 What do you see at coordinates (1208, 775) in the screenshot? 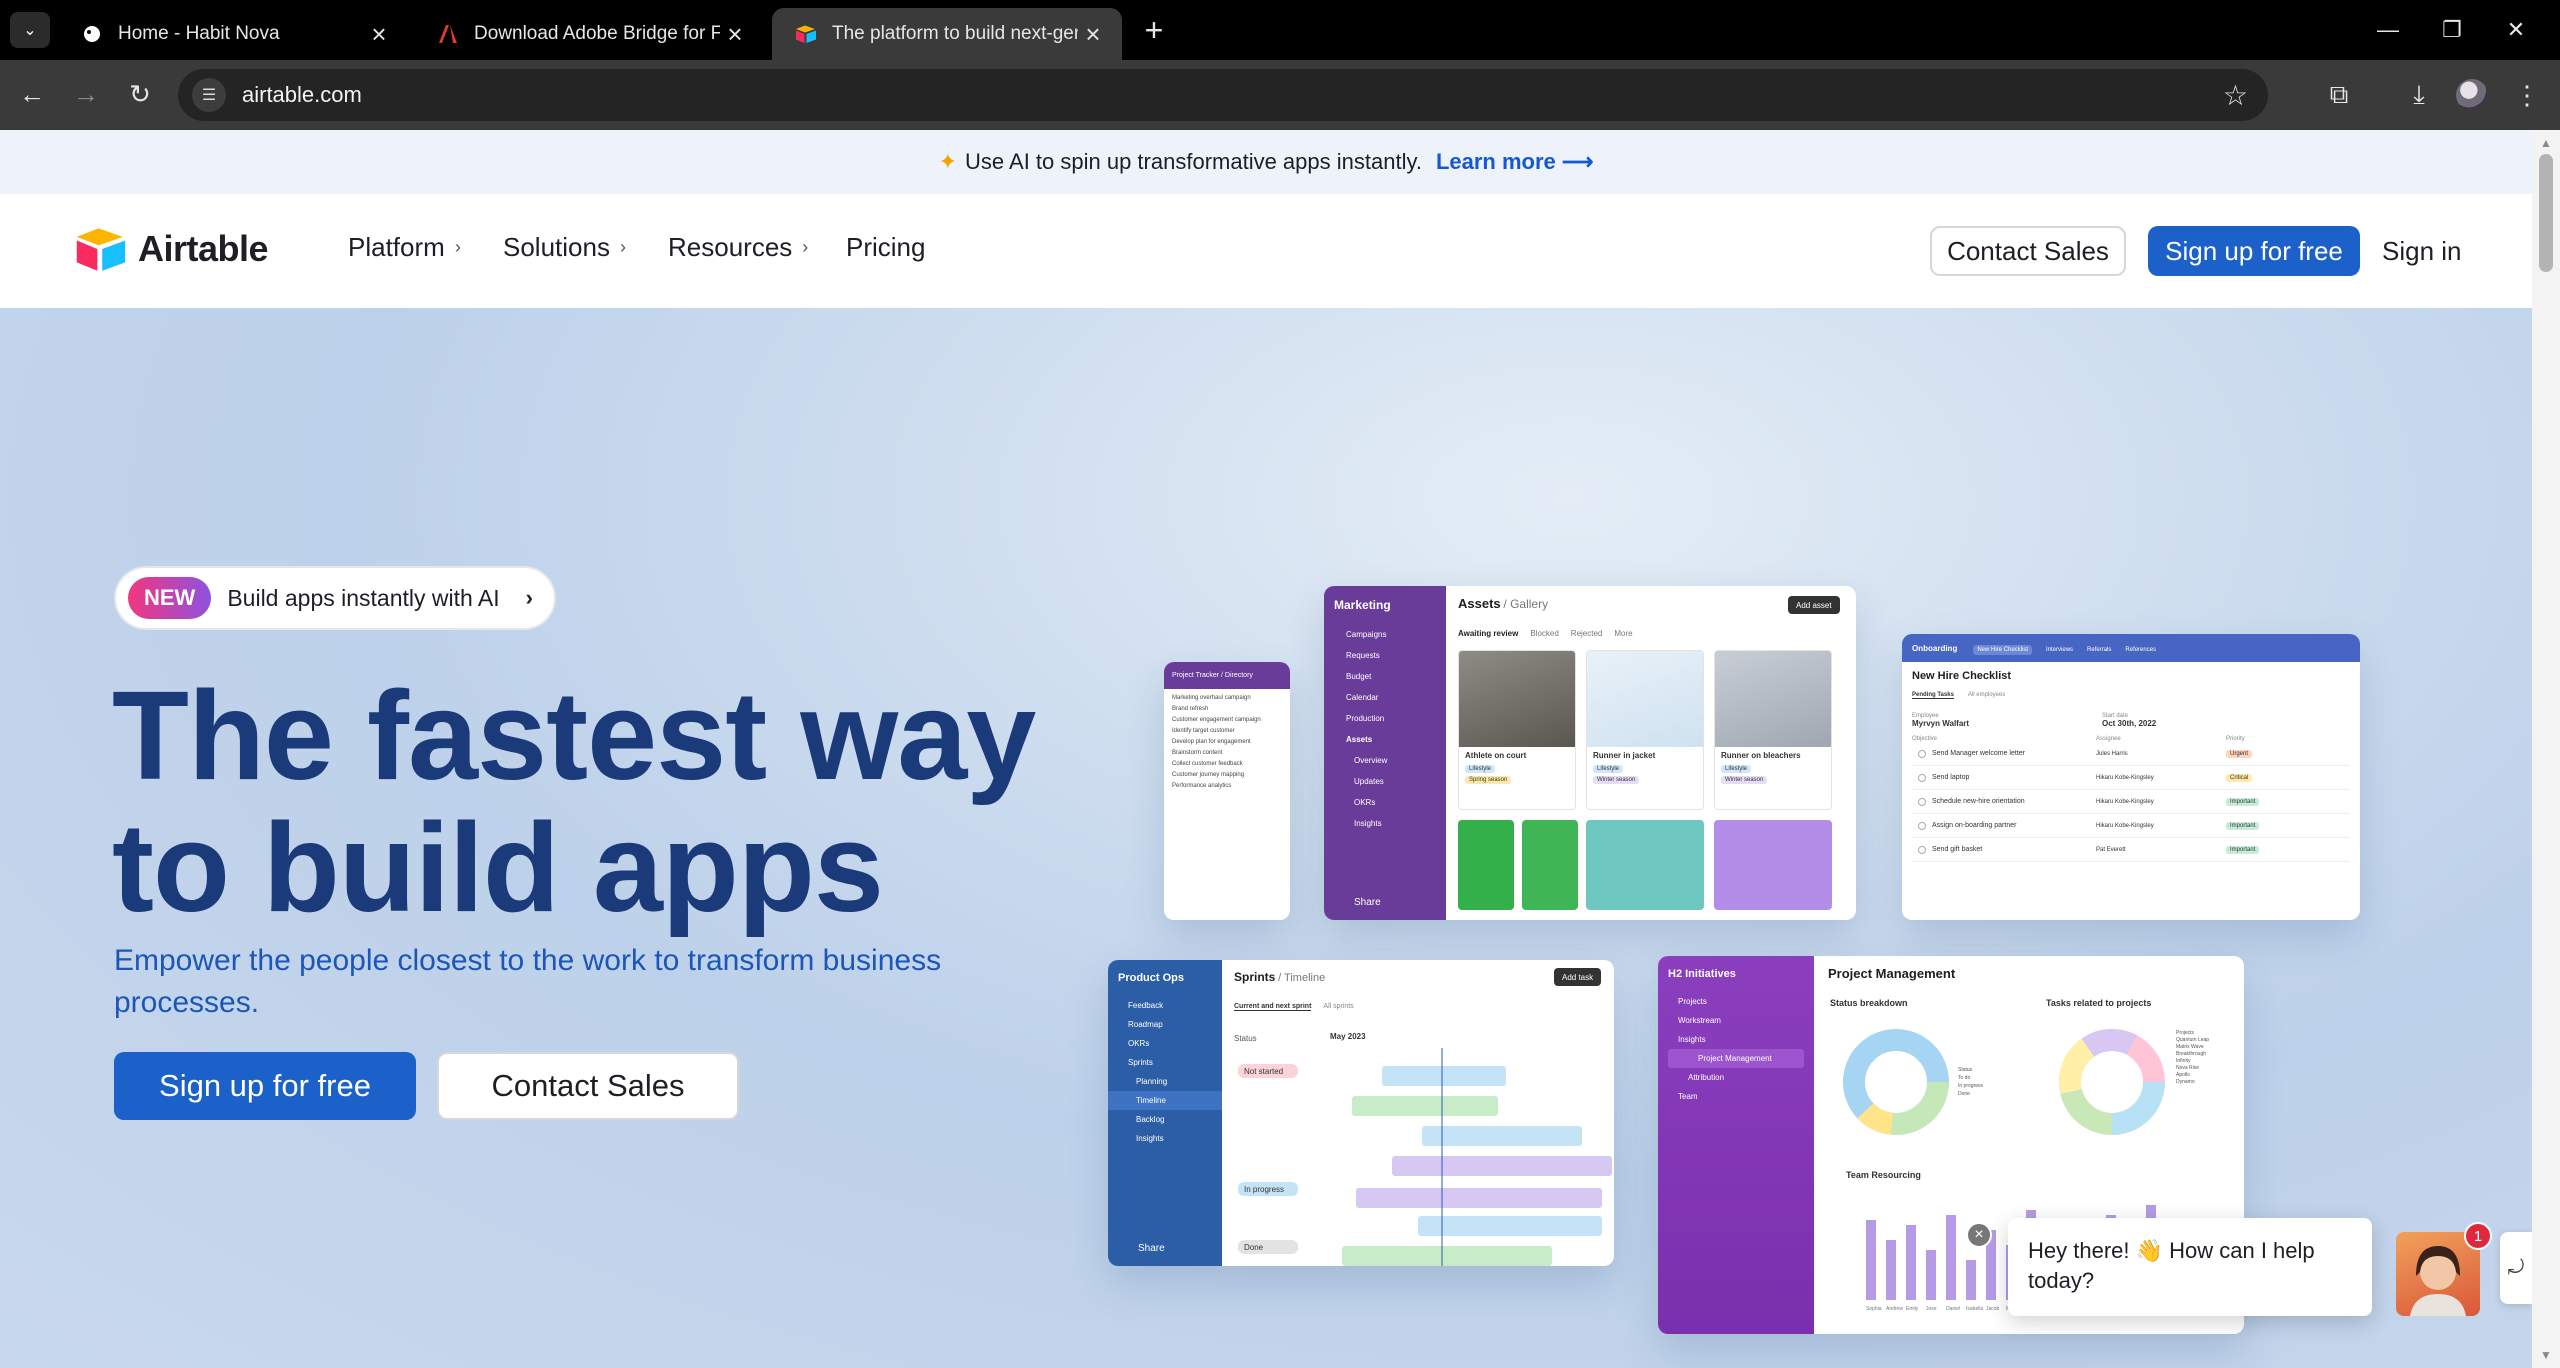
I see `tracker-item: Customer journey mapping` at bounding box center [1208, 775].